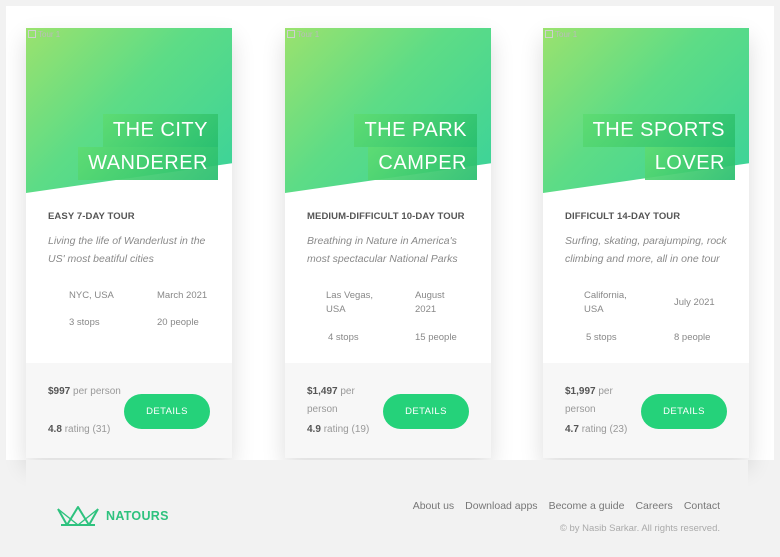 Image resolution: width=780 pixels, height=557 pixels. What do you see at coordinates (182, 295) in the screenshot?
I see `tour-date: March 2021` at bounding box center [182, 295].